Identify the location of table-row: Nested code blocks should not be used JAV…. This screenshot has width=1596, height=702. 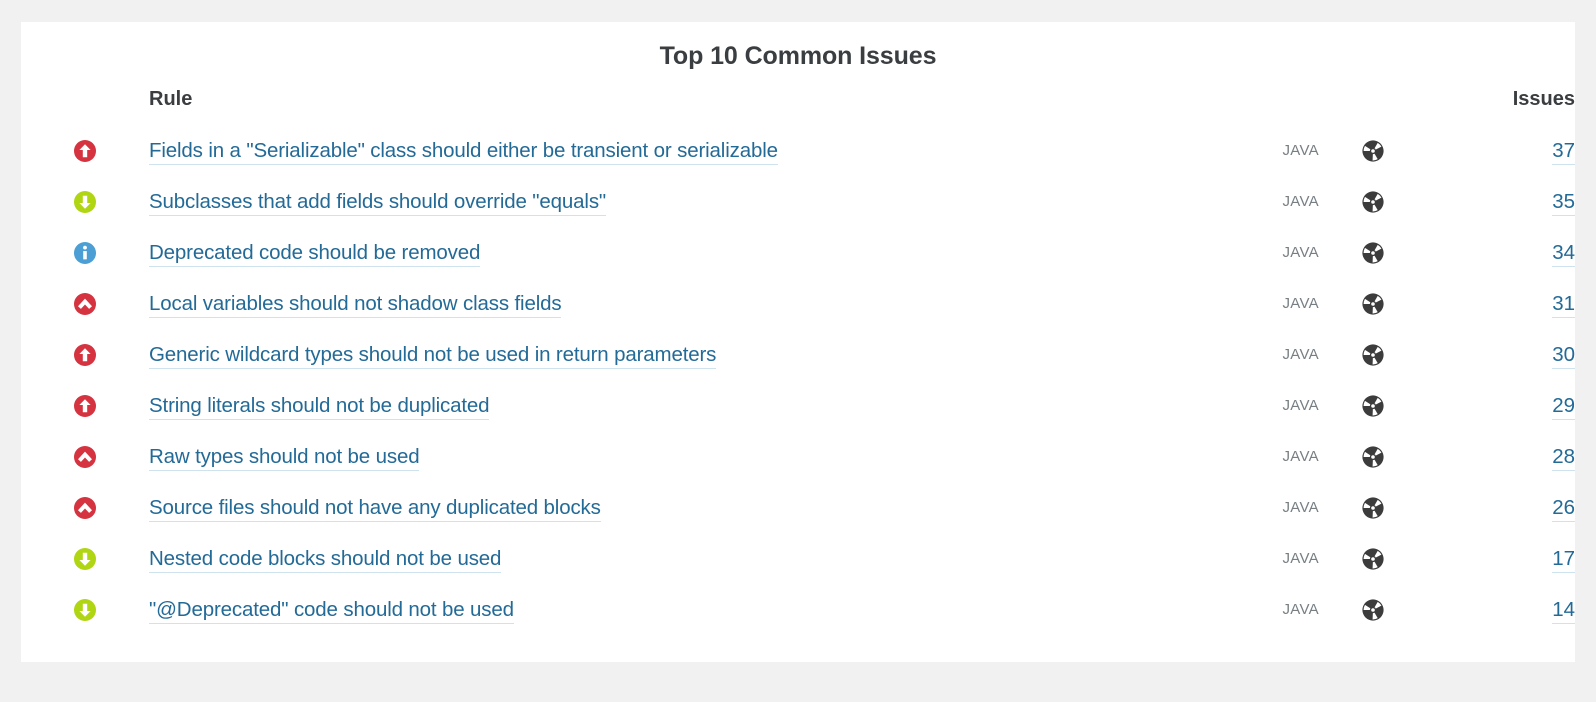
(798, 558).